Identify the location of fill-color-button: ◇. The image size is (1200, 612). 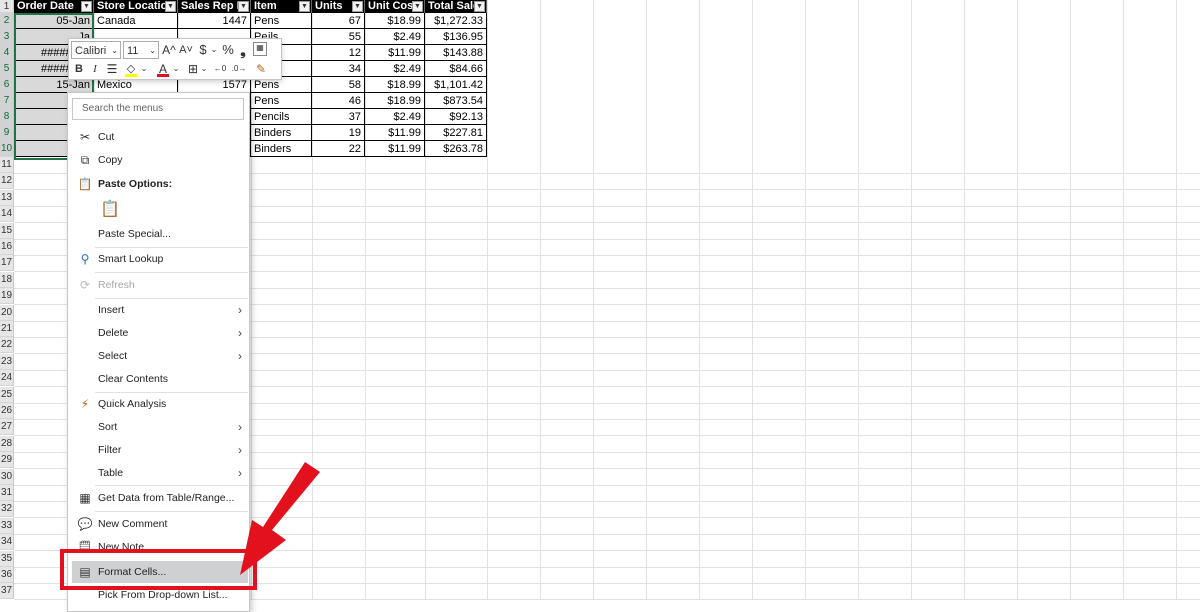
(131, 69).